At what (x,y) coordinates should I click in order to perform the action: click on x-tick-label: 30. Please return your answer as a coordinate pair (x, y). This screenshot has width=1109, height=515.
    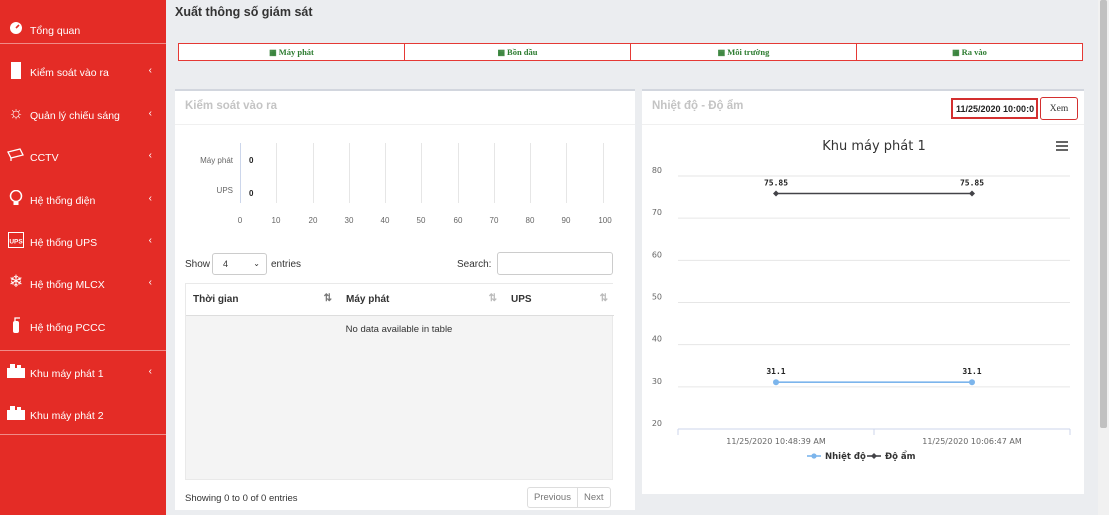
    Looking at the image, I should click on (349, 220).